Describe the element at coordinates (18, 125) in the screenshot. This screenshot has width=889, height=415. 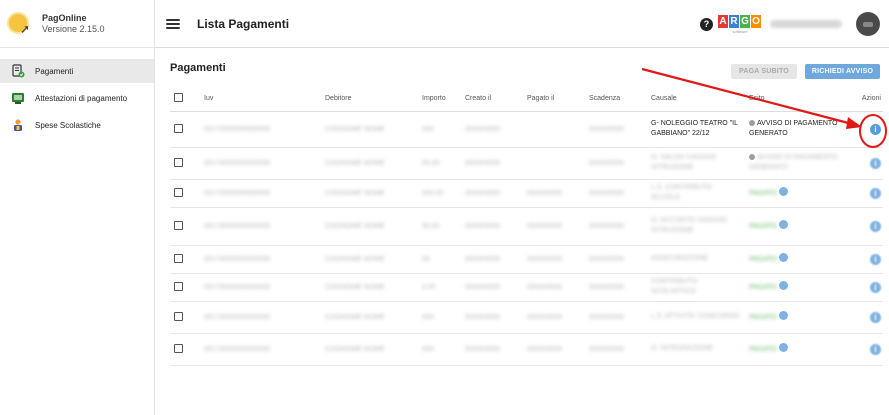
I see `student-icon` at that location.